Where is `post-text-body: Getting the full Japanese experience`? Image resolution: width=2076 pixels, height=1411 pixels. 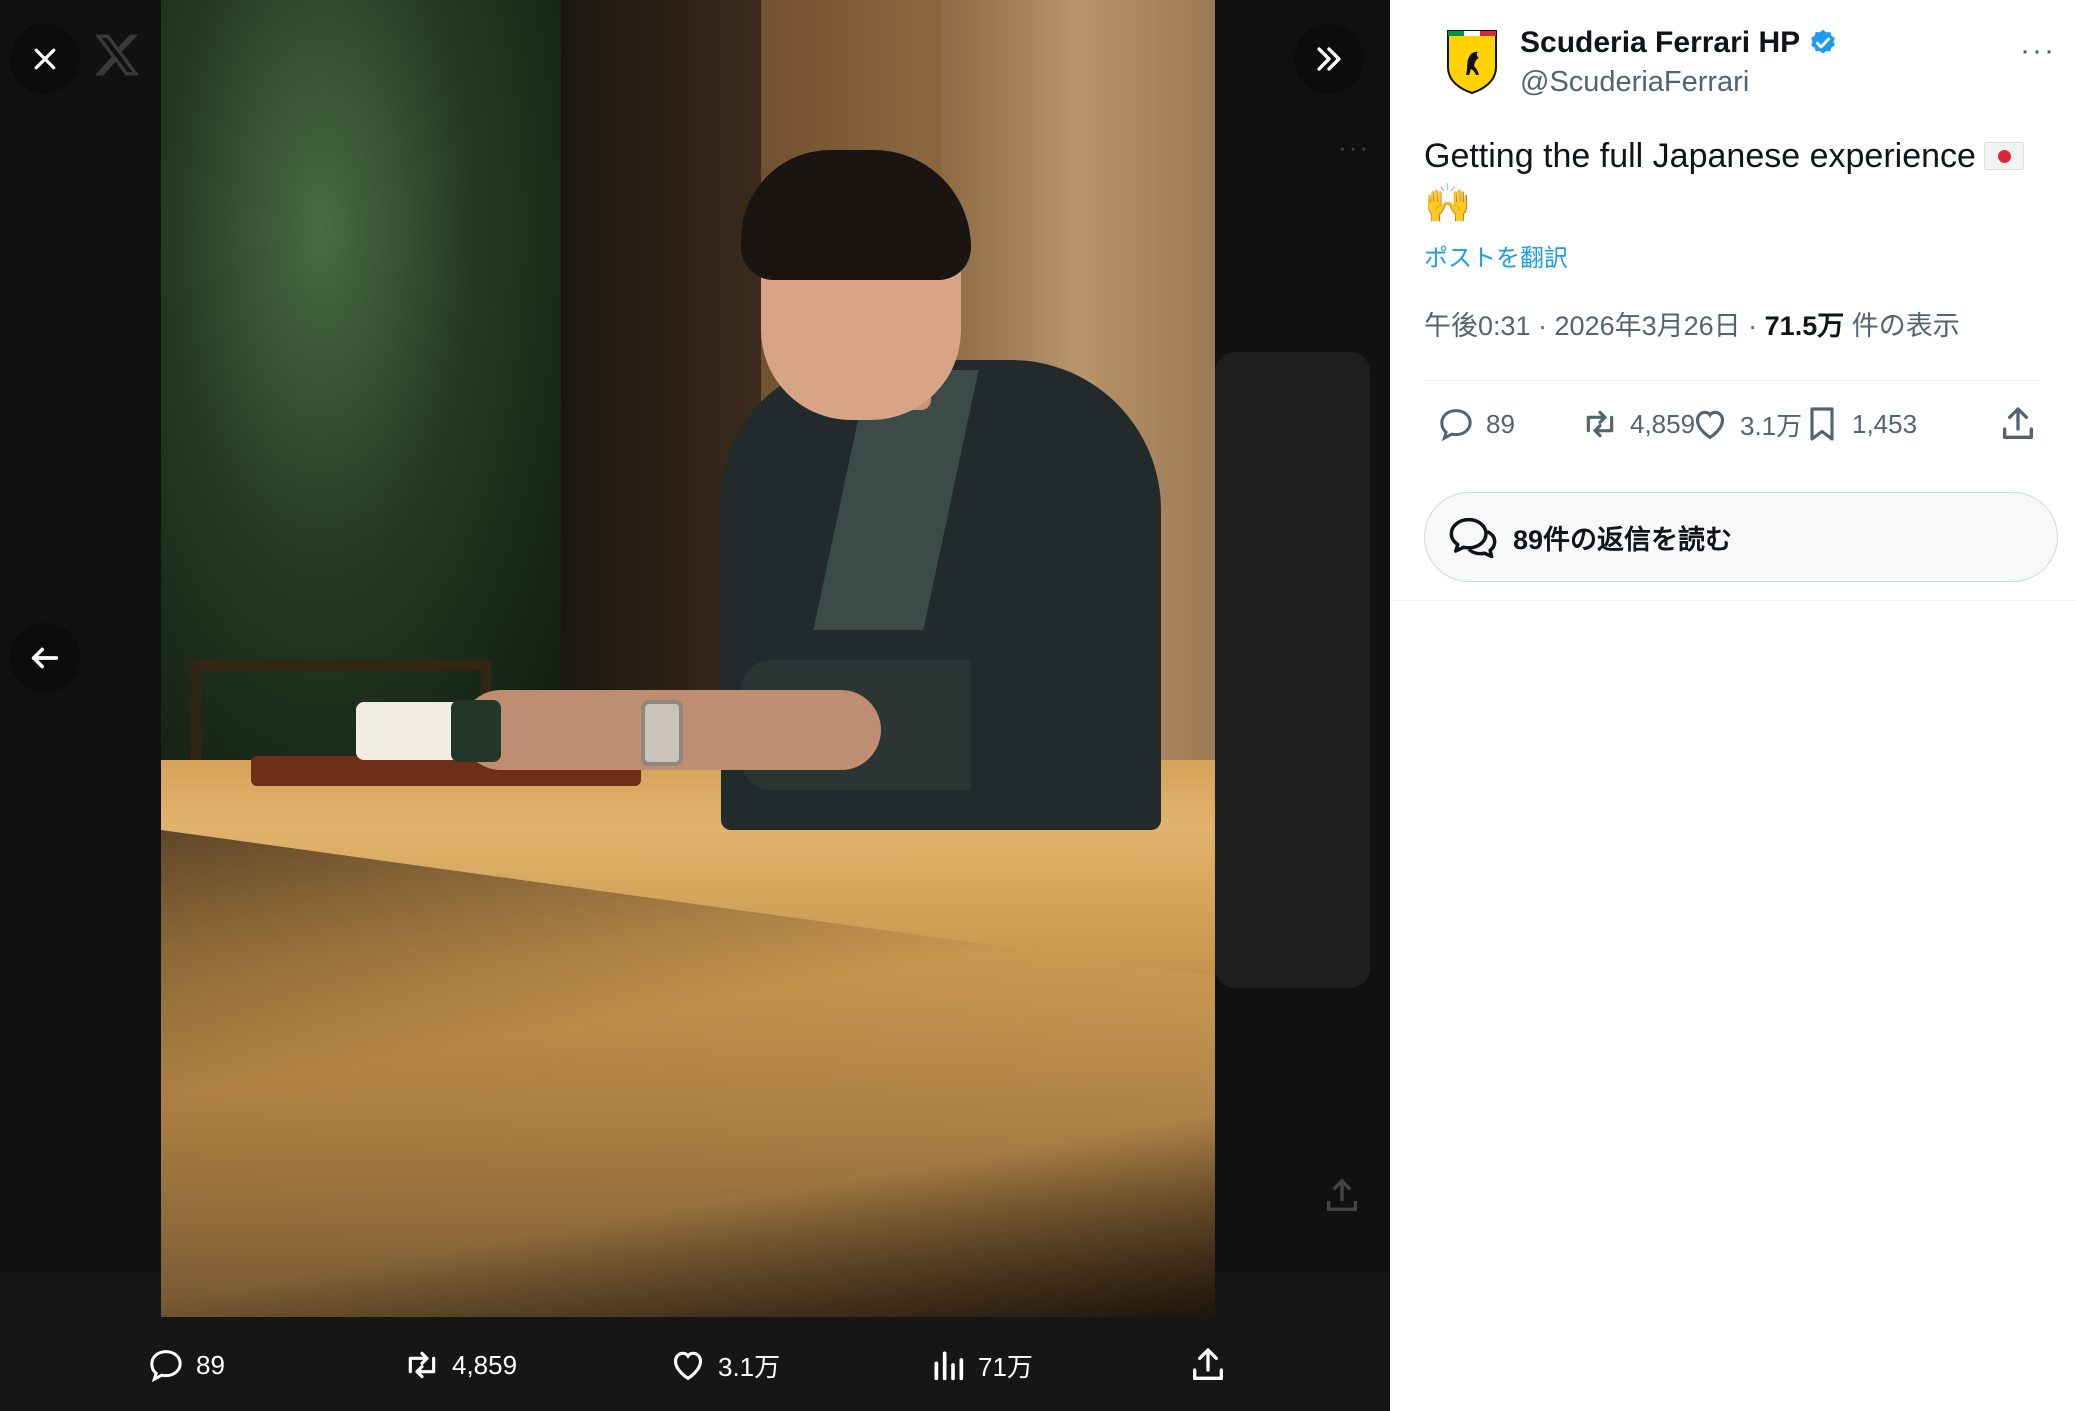 post-text-body: Getting the full Japanese experience is located at coordinates (1700, 156).